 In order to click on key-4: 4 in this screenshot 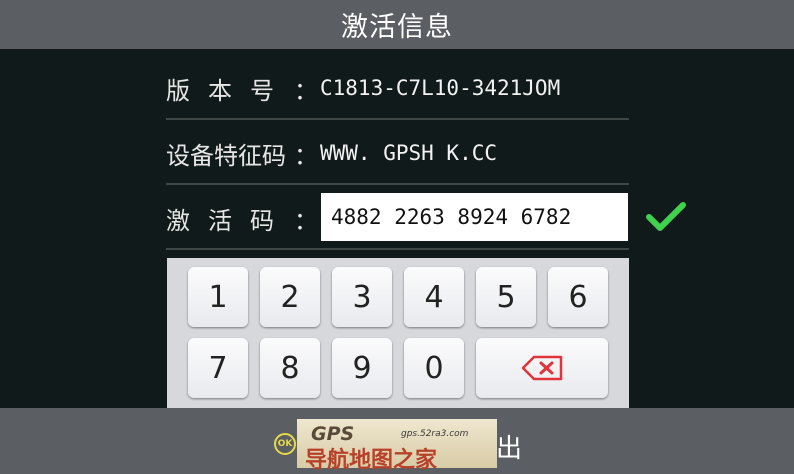, I will do `click(434, 297)`.